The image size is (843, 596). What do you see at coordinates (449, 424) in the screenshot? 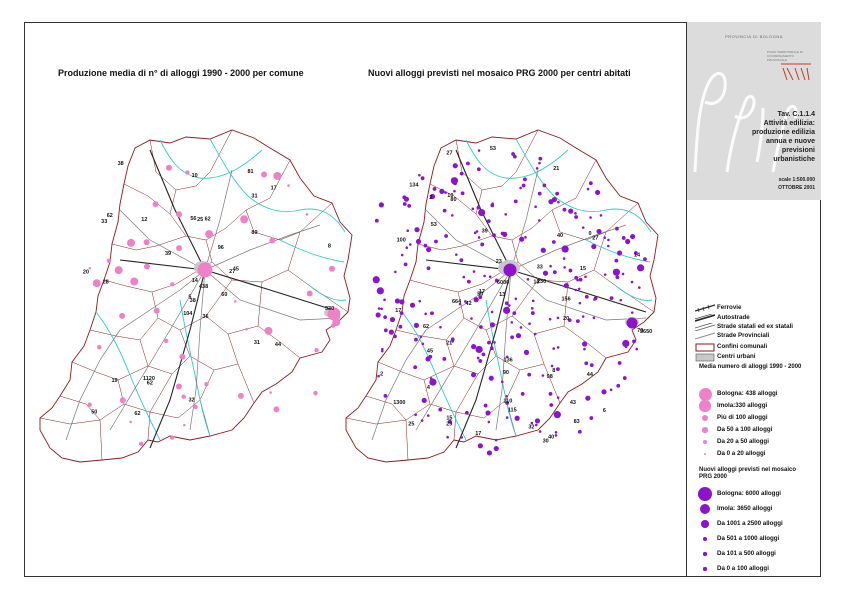
I see `map-number-label: 29` at bounding box center [449, 424].